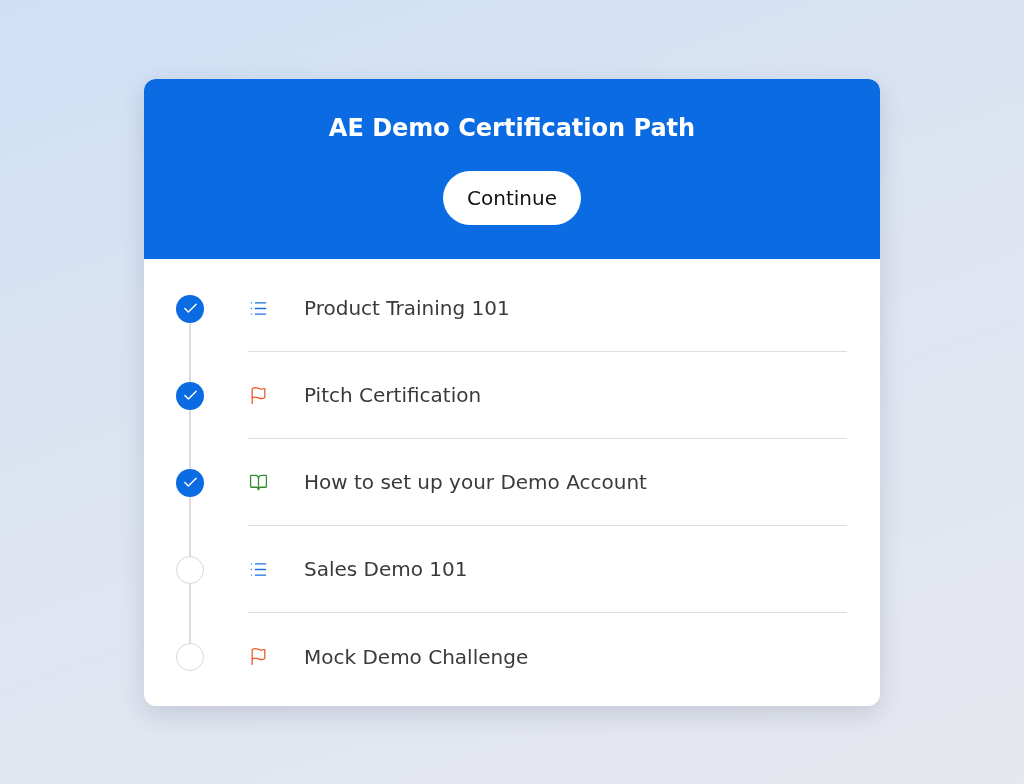  Describe the element at coordinates (512, 128) in the screenshot. I see `path-title: AE Demo Certification Path` at that location.